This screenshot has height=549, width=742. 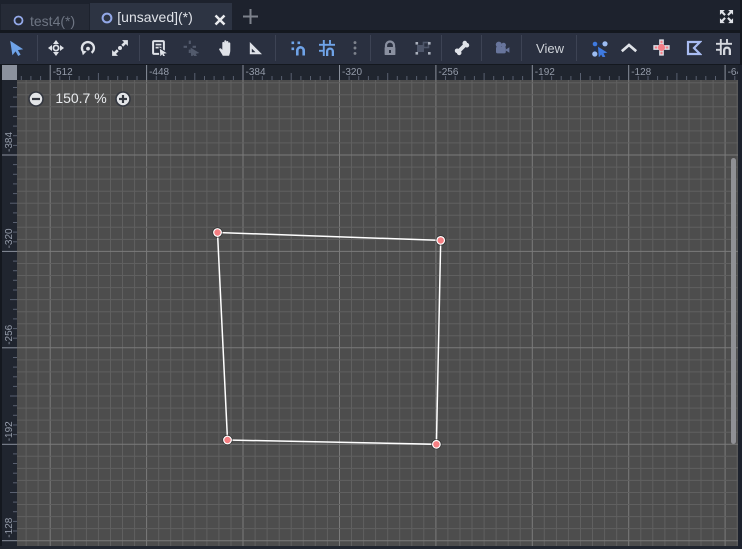 I want to click on svg-text: -64, so click(x=733, y=72).